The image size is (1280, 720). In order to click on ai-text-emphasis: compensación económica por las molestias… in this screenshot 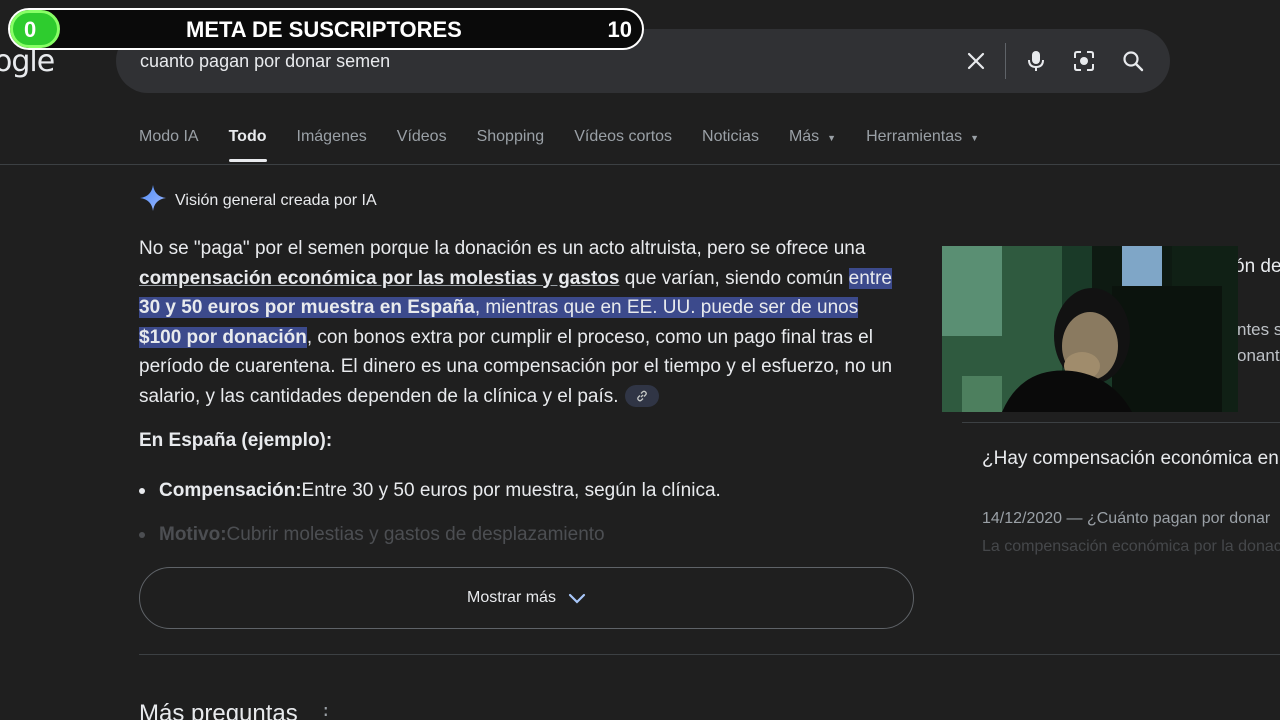, I will do `click(379, 278)`.